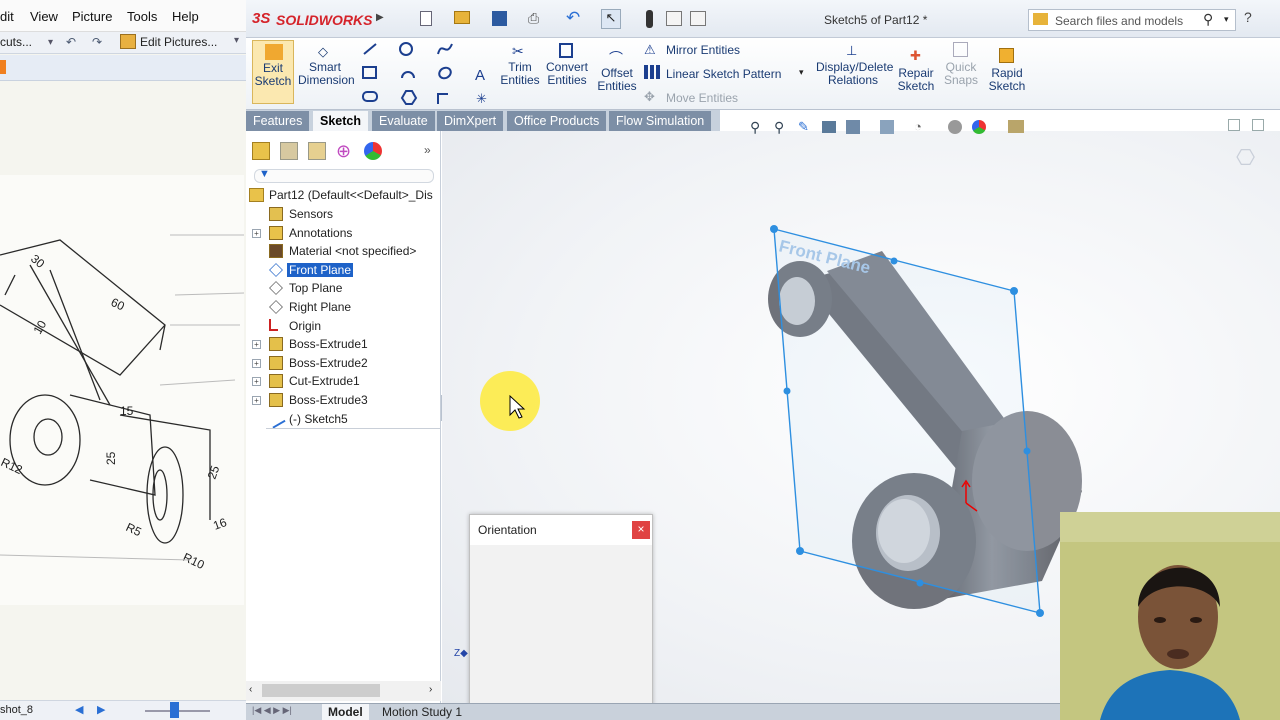 The image size is (1280, 720). What do you see at coordinates (185, 16) in the screenshot?
I see `menu-help: Help` at bounding box center [185, 16].